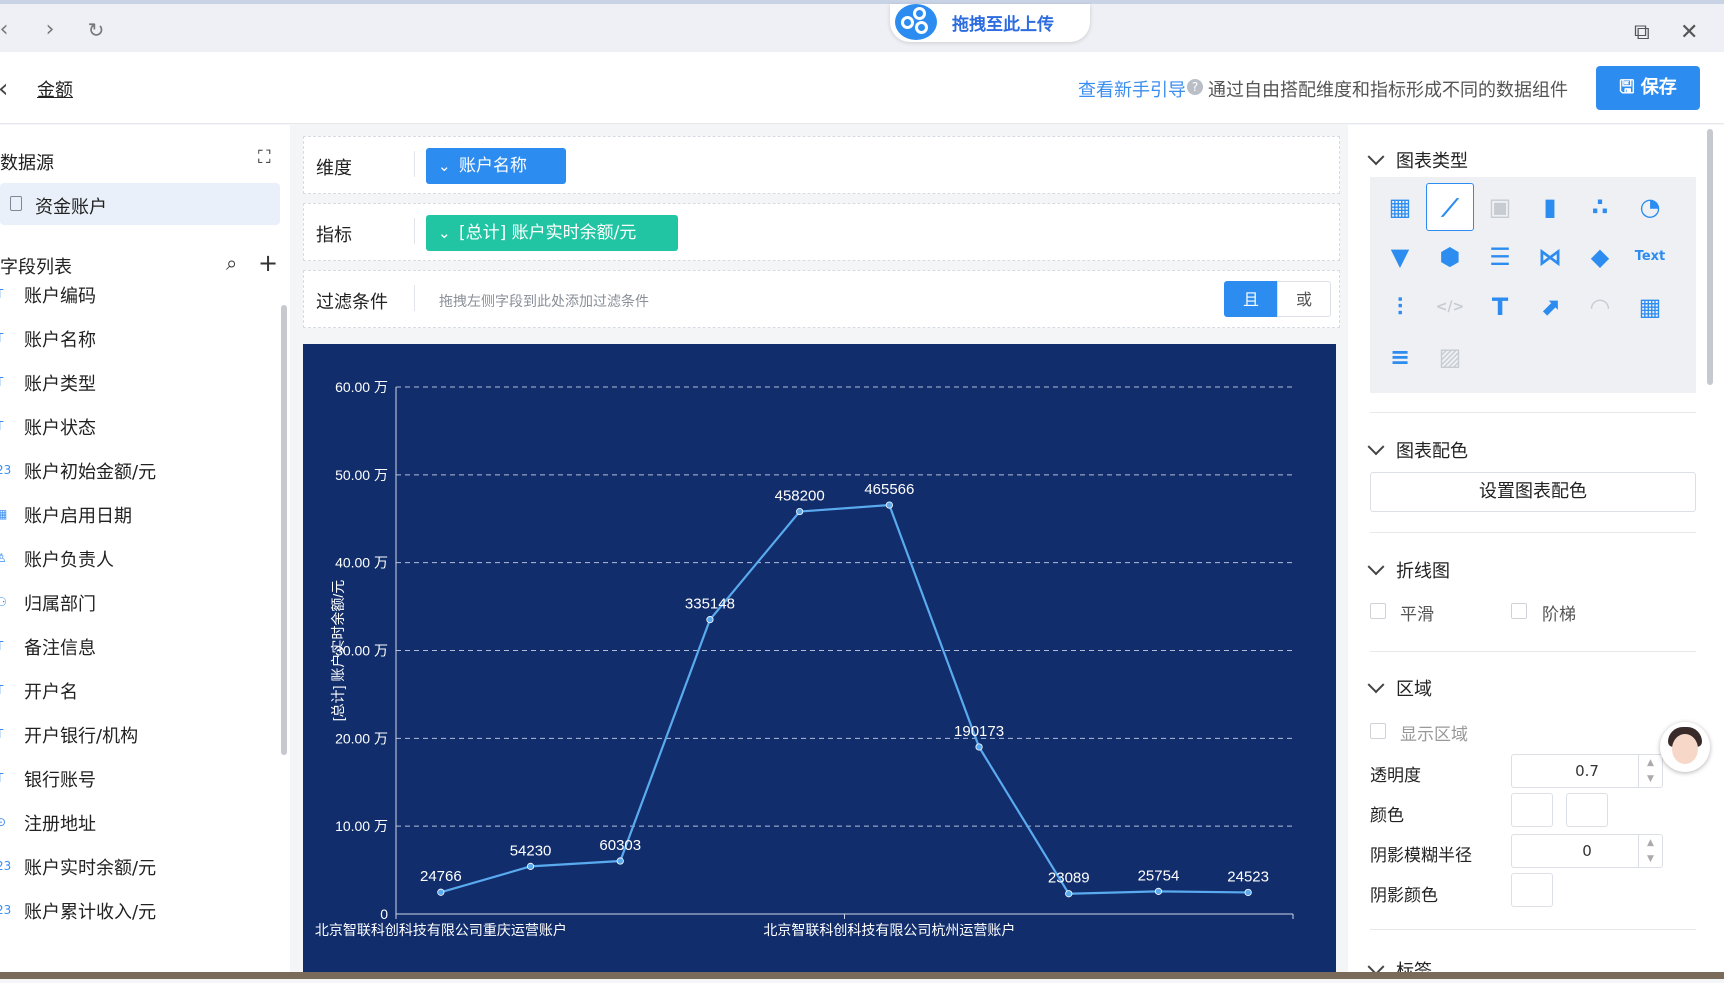 The image size is (1724, 983). I want to click on radar-chart-icon: ⬢, so click(1450, 257).